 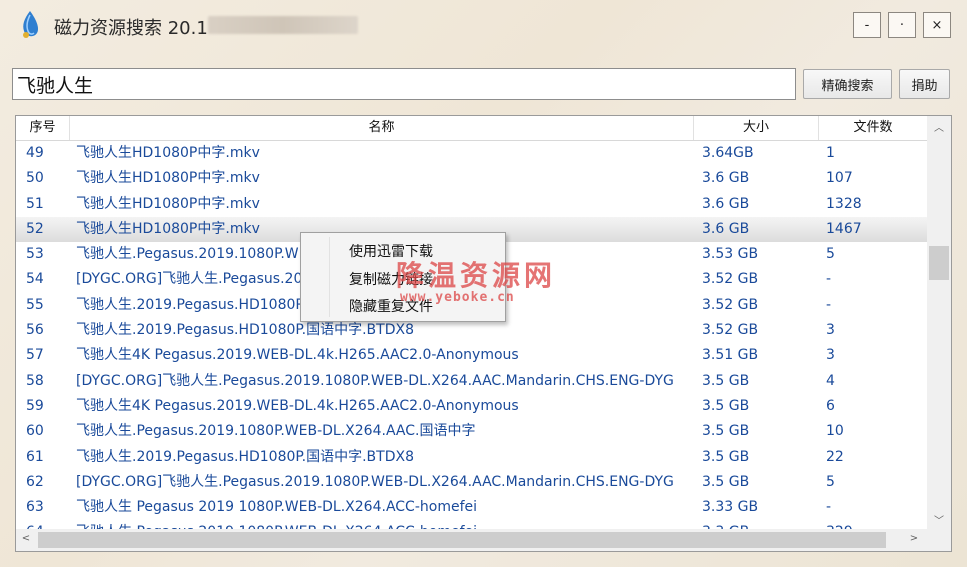 What do you see at coordinates (939, 263) in the screenshot?
I see `vertical-scroll-thumb` at bounding box center [939, 263].